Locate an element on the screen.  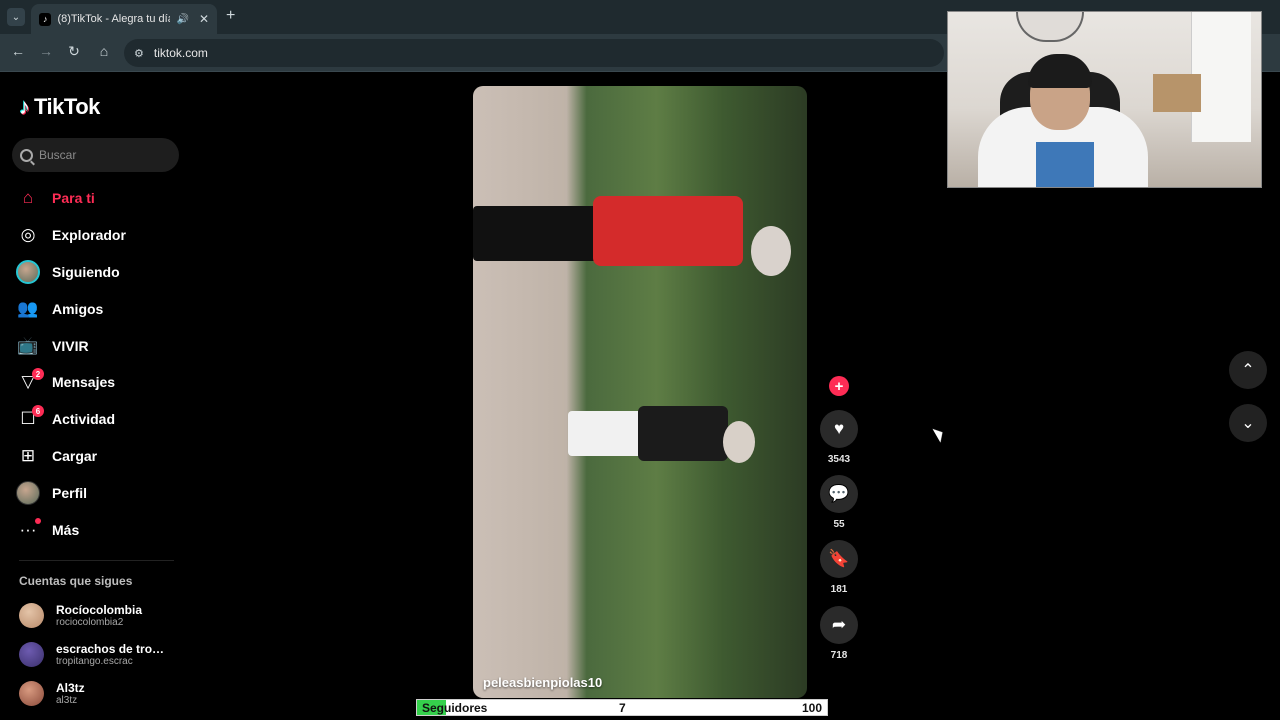
messages-icon: ▽ 2 is located at coordinates (30, 381).